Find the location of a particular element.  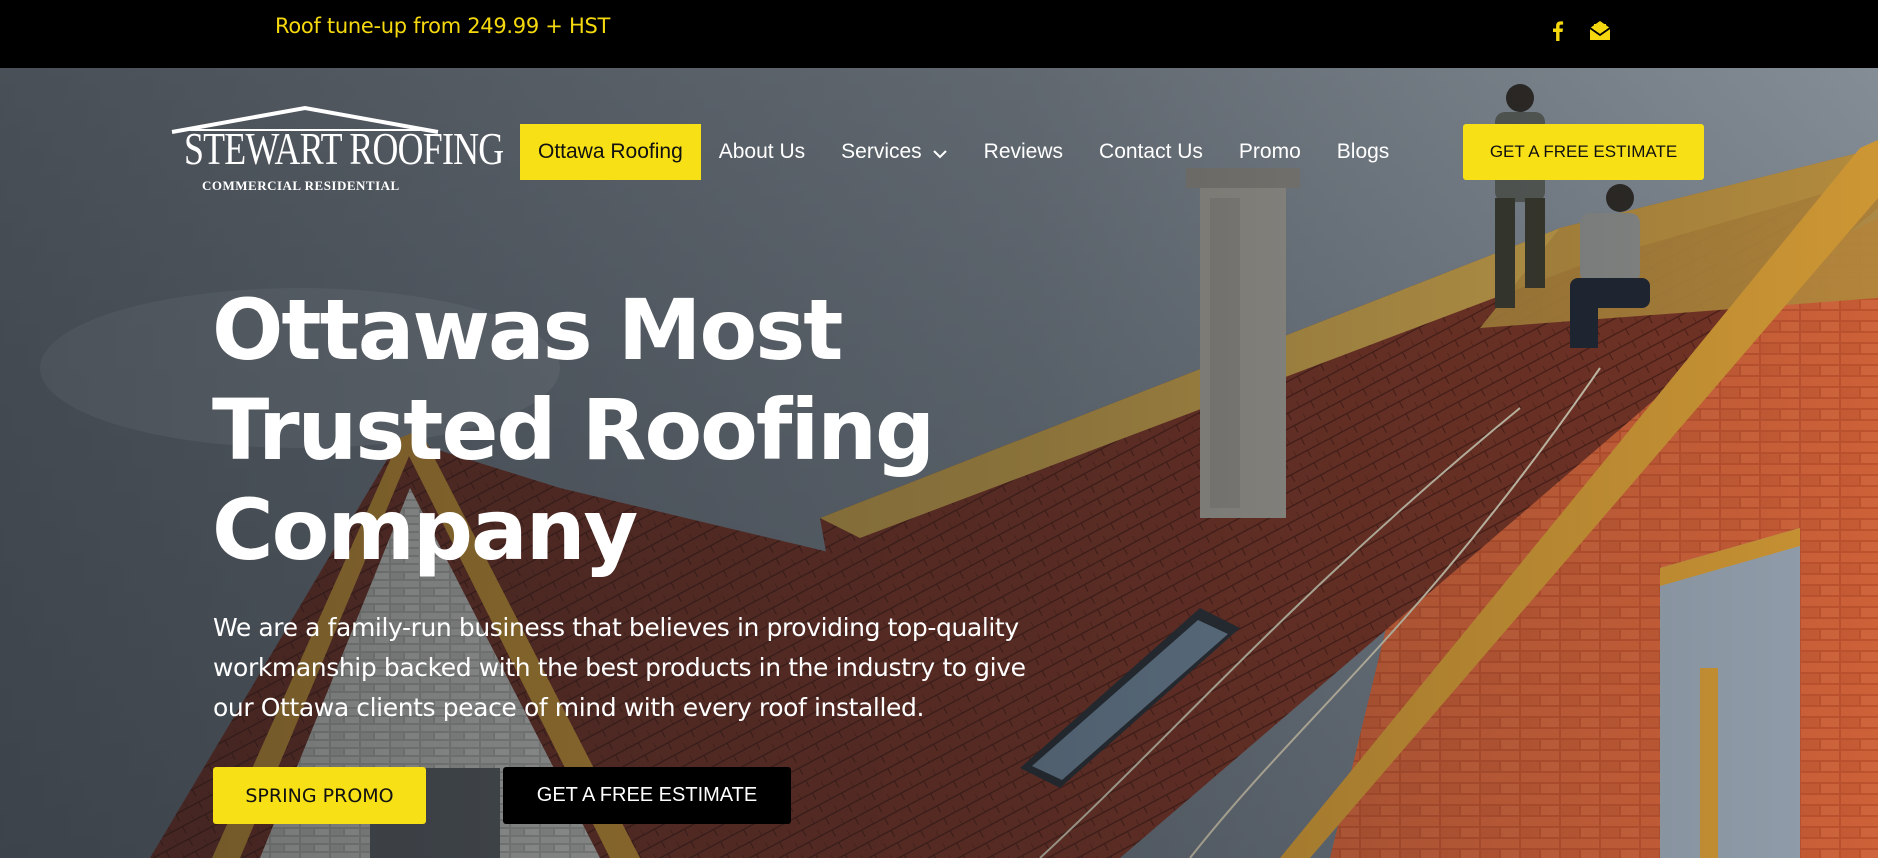

nav-item-services: Services is located at coordinates (894, 152).